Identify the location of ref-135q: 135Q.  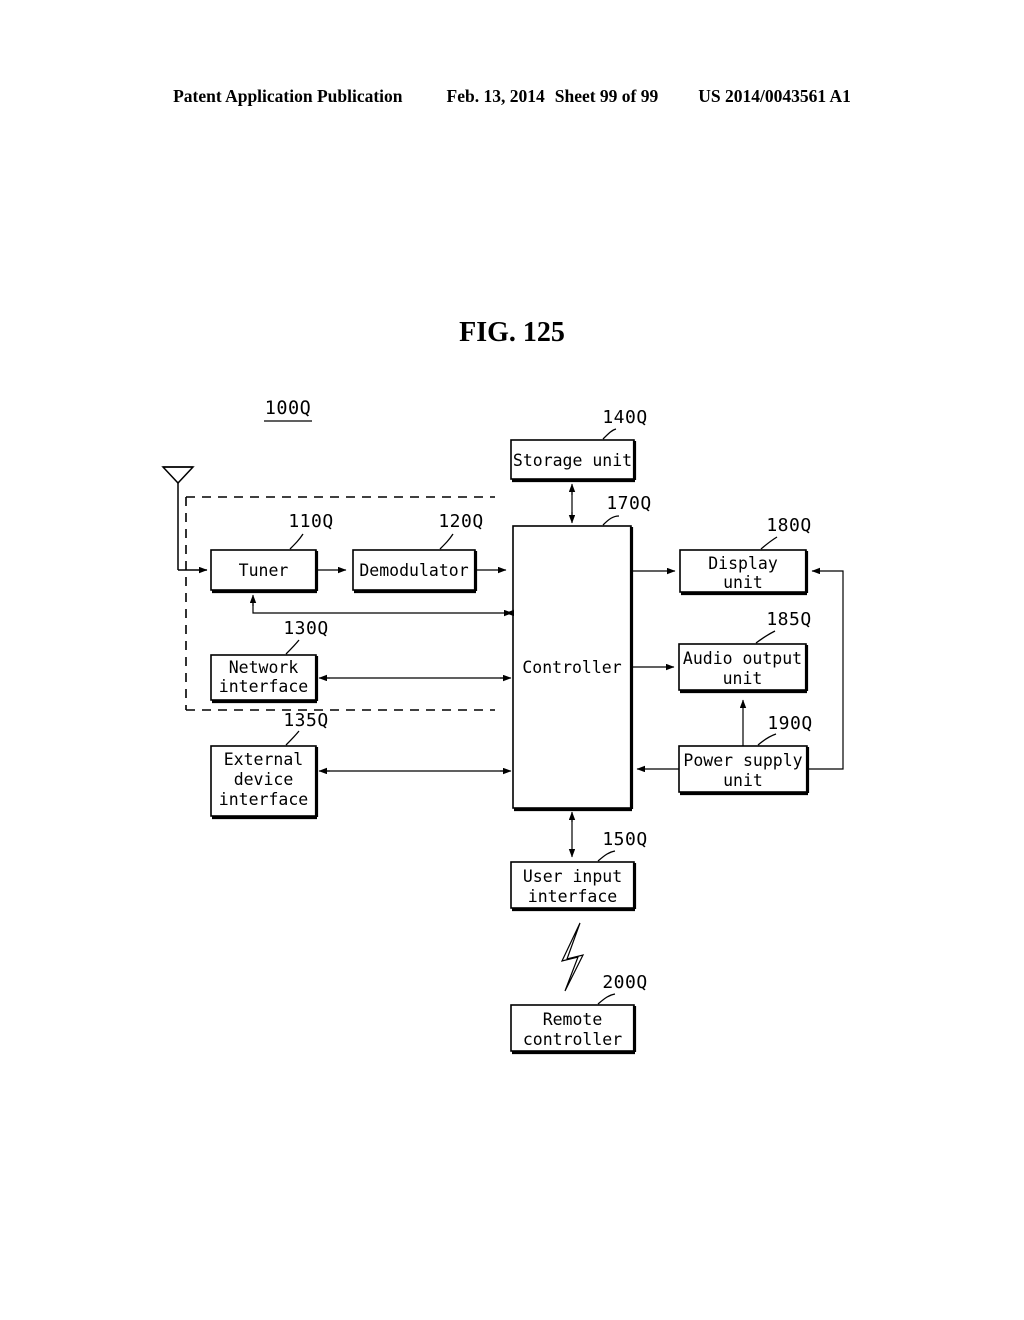
(305, 728).